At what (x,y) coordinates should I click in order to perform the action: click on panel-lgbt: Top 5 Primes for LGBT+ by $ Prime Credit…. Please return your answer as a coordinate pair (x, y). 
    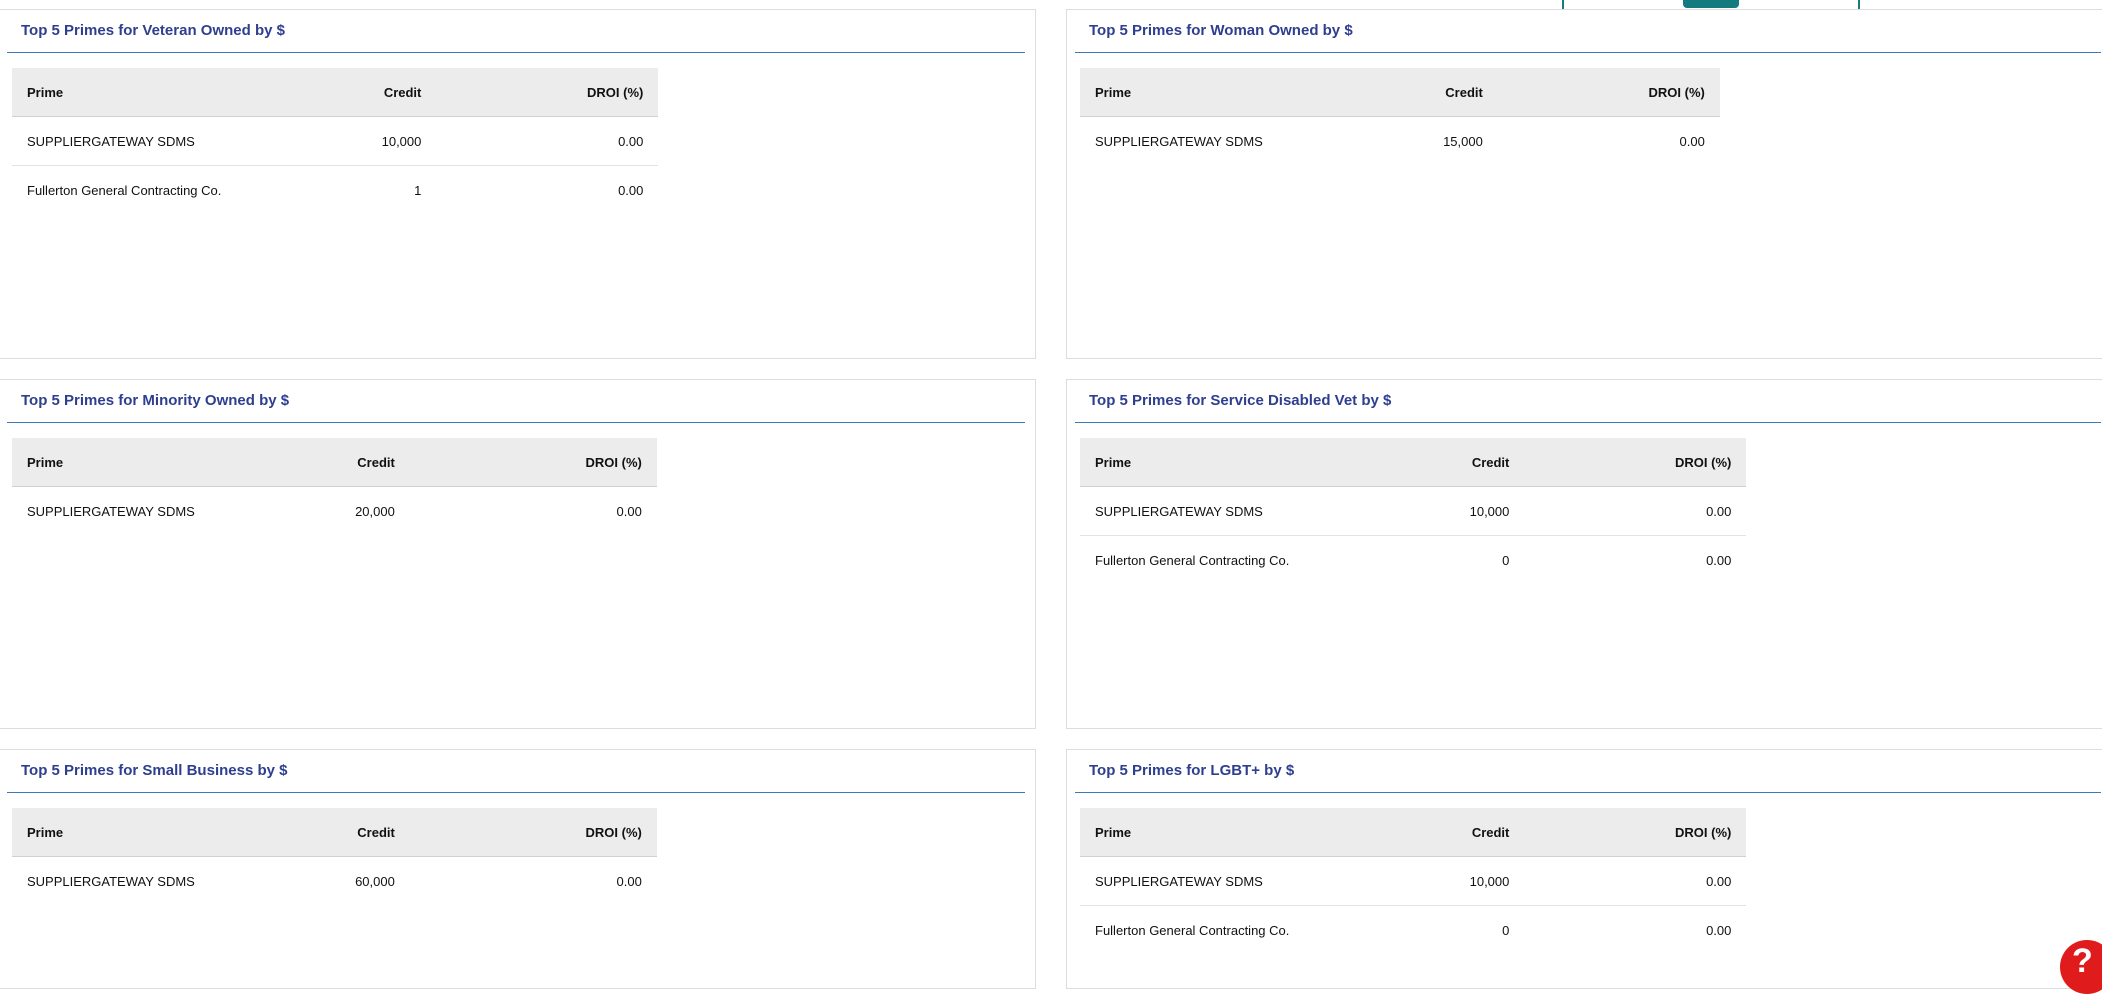
    Looking at the image, I should click on (1584, 869).